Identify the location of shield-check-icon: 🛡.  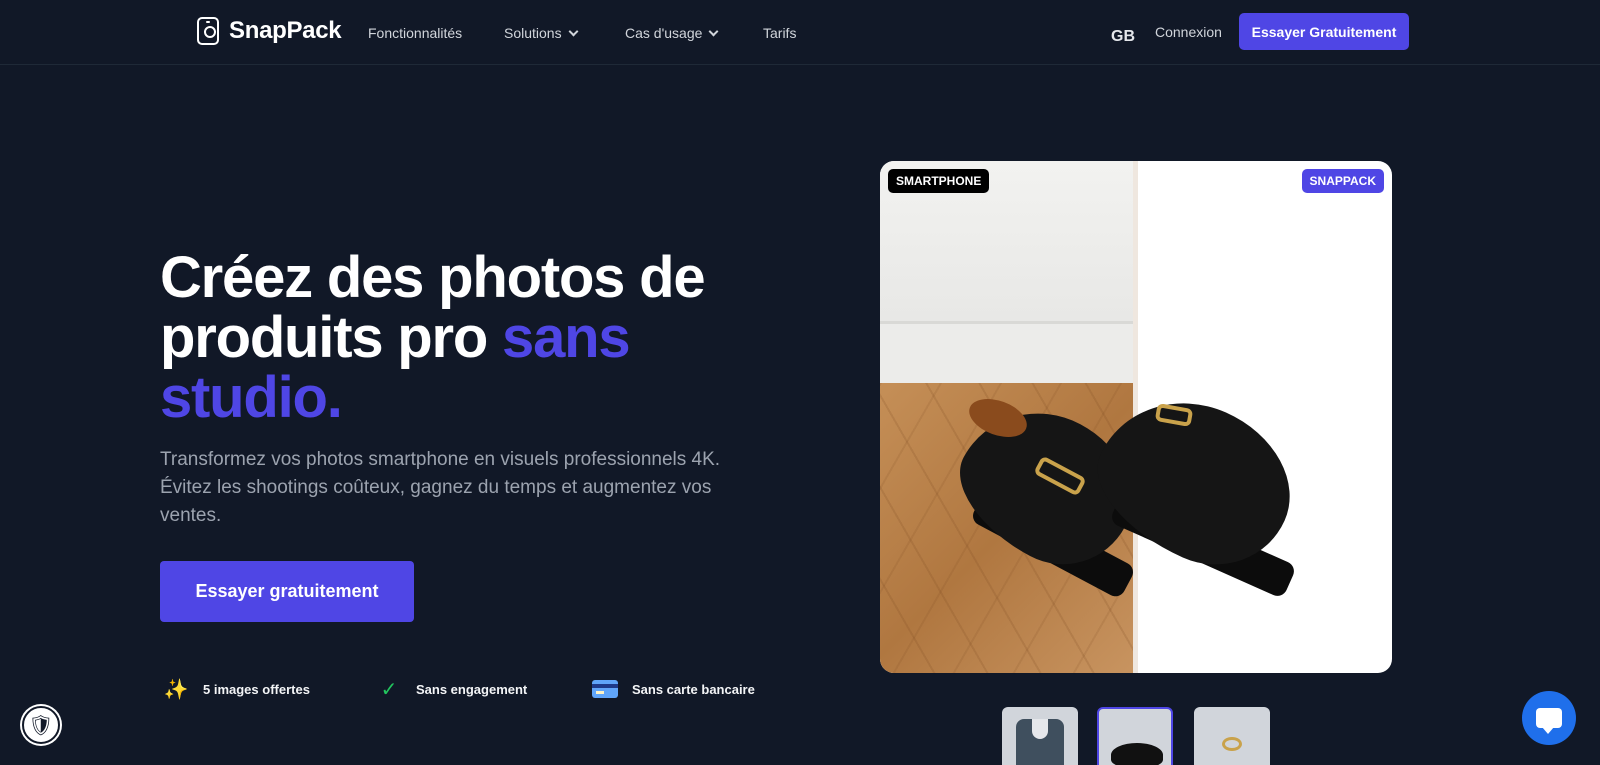
(41, 725).